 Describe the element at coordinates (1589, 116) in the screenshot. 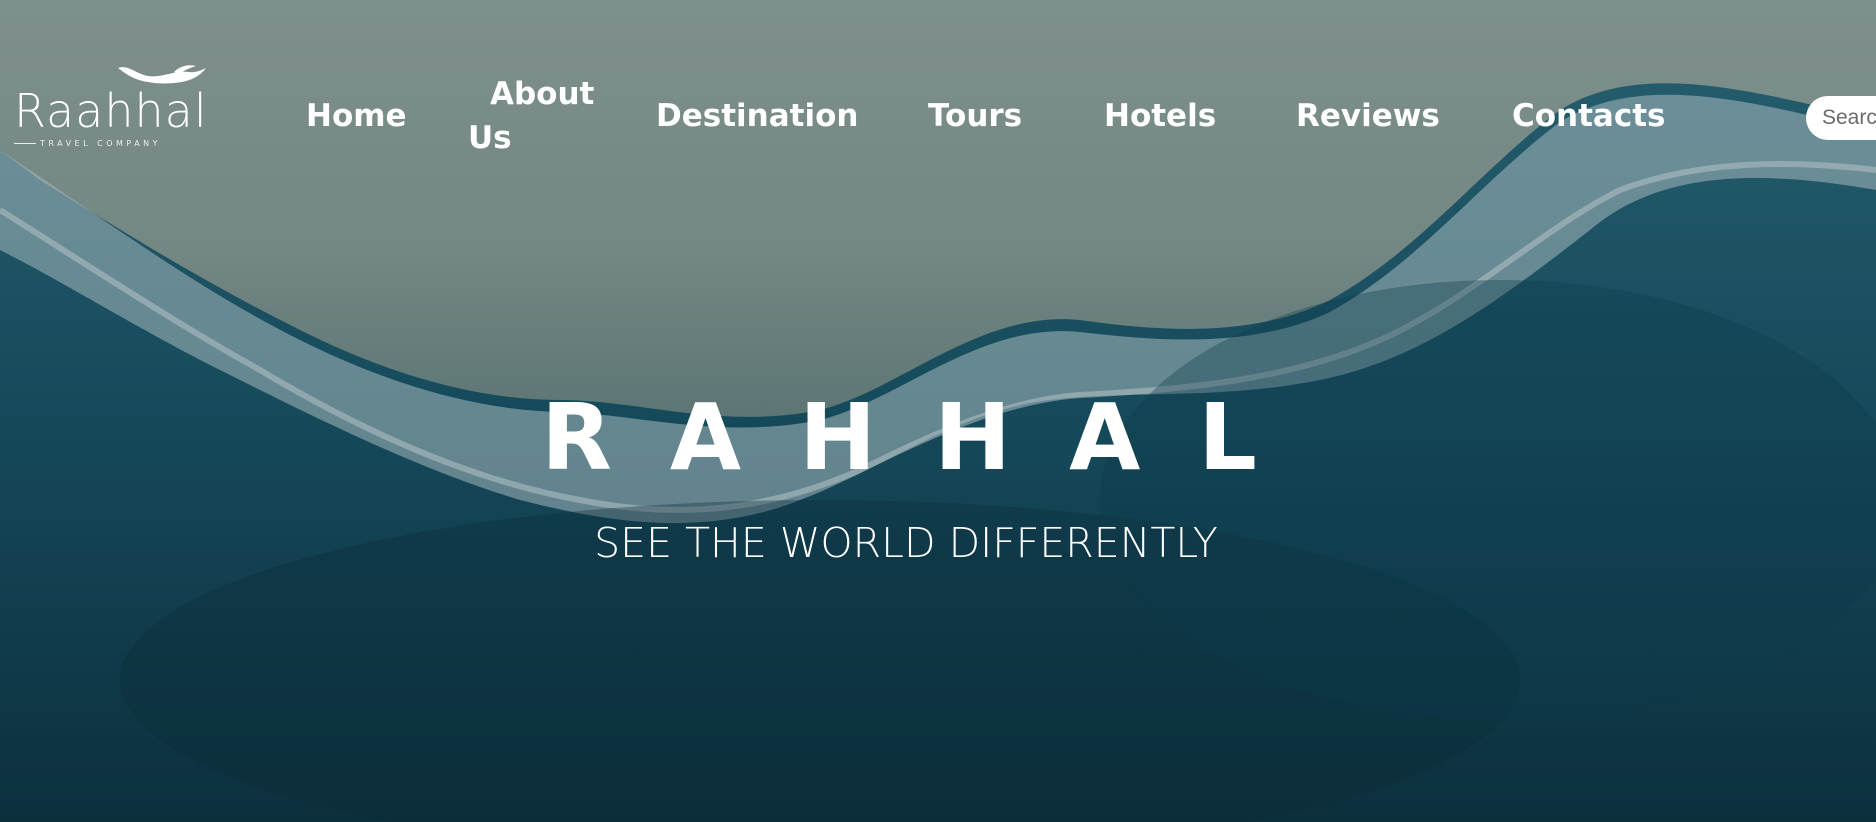

I see `nav-item-contacts: Contacts` at that location.